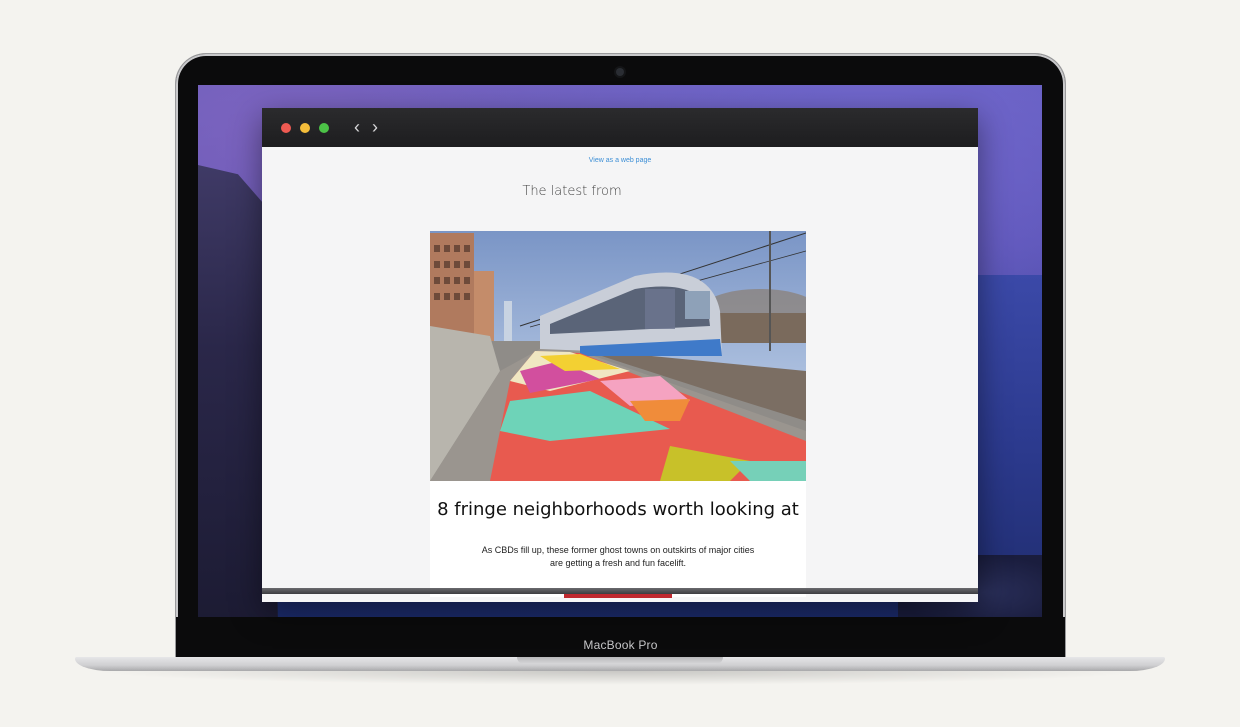 The image size is (1240, 727). I want to click on laptop-notch, so click(620, 660).